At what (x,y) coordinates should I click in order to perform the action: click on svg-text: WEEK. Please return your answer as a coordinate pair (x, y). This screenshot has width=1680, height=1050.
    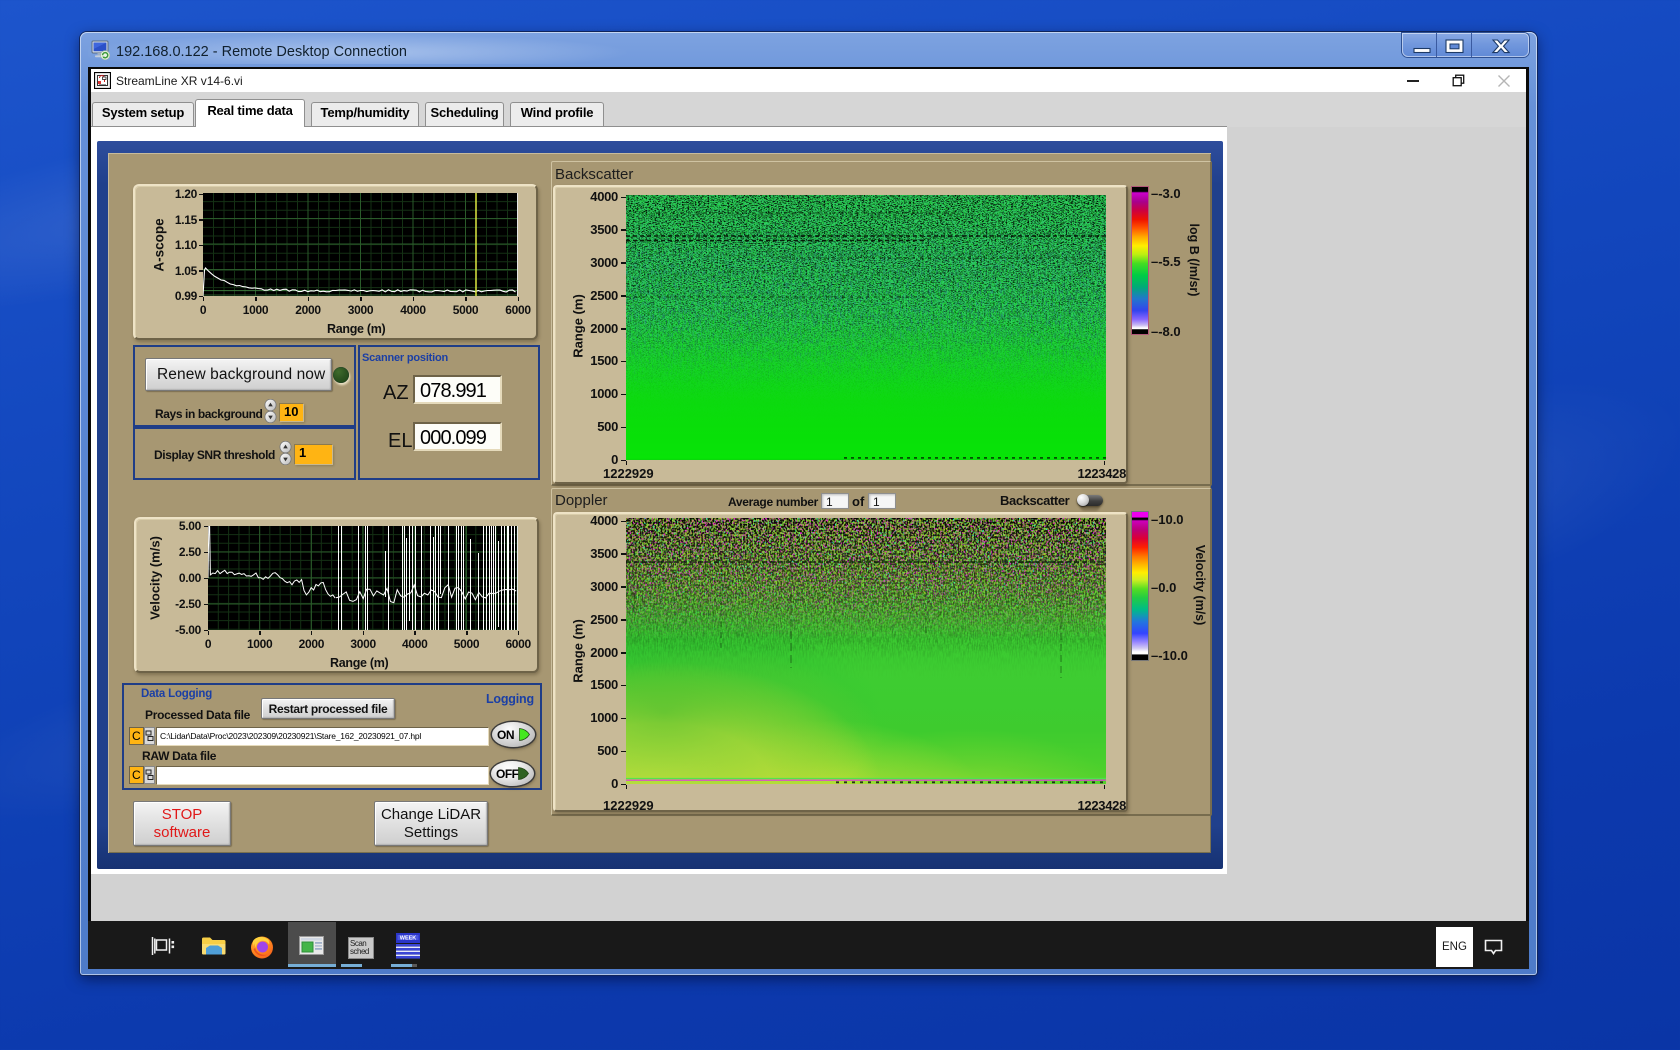
    Looking at the image, I should click on (408, 939).